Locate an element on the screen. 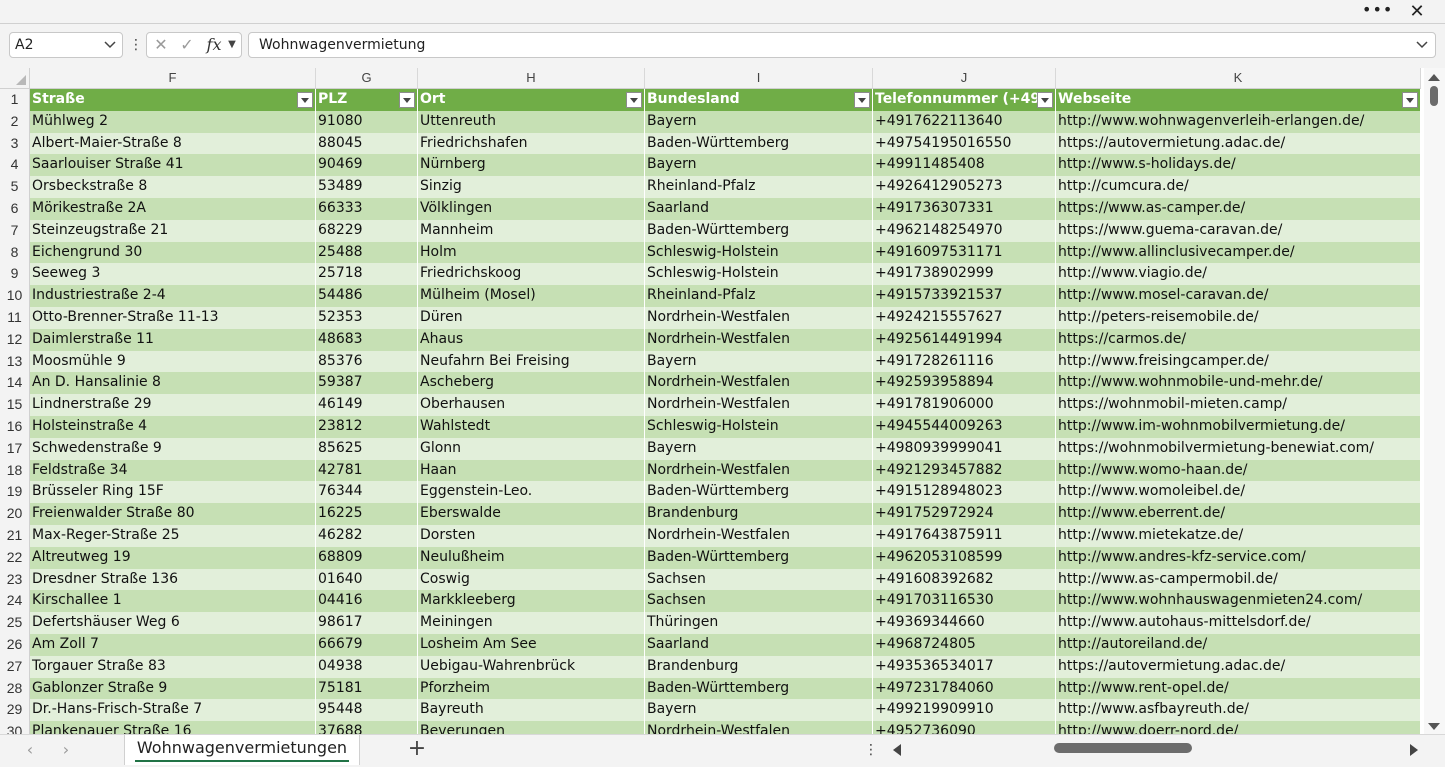  table-cell: http://www.mosel-caravan.de/ is located at coordinates (1238, 296).